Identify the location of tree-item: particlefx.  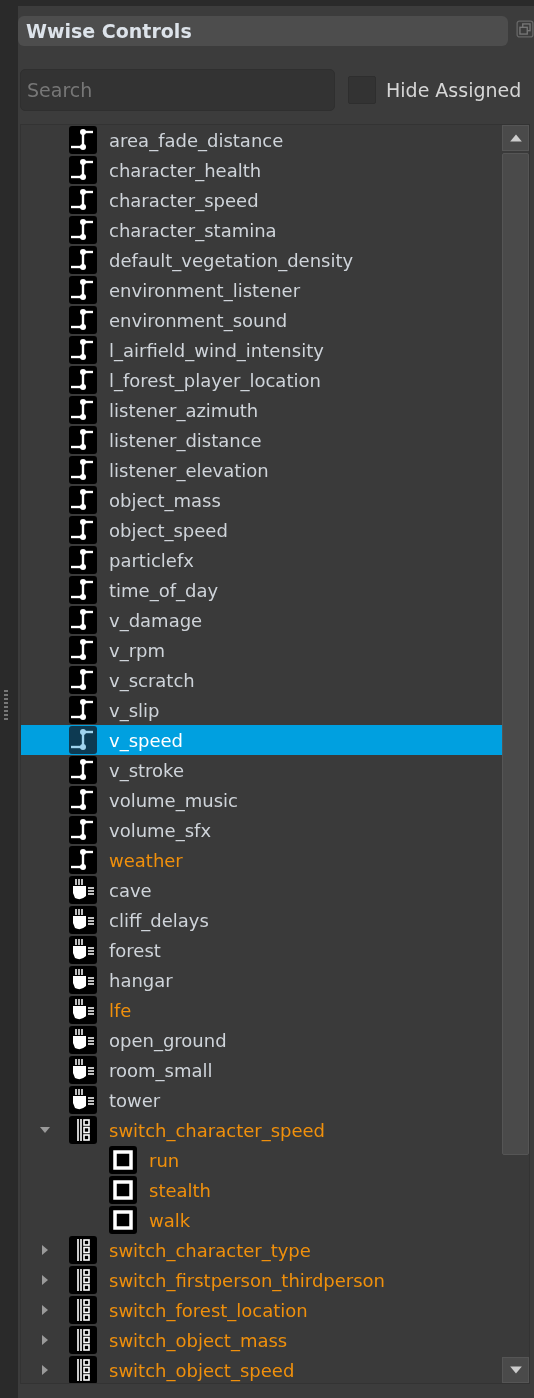
(261, 560).